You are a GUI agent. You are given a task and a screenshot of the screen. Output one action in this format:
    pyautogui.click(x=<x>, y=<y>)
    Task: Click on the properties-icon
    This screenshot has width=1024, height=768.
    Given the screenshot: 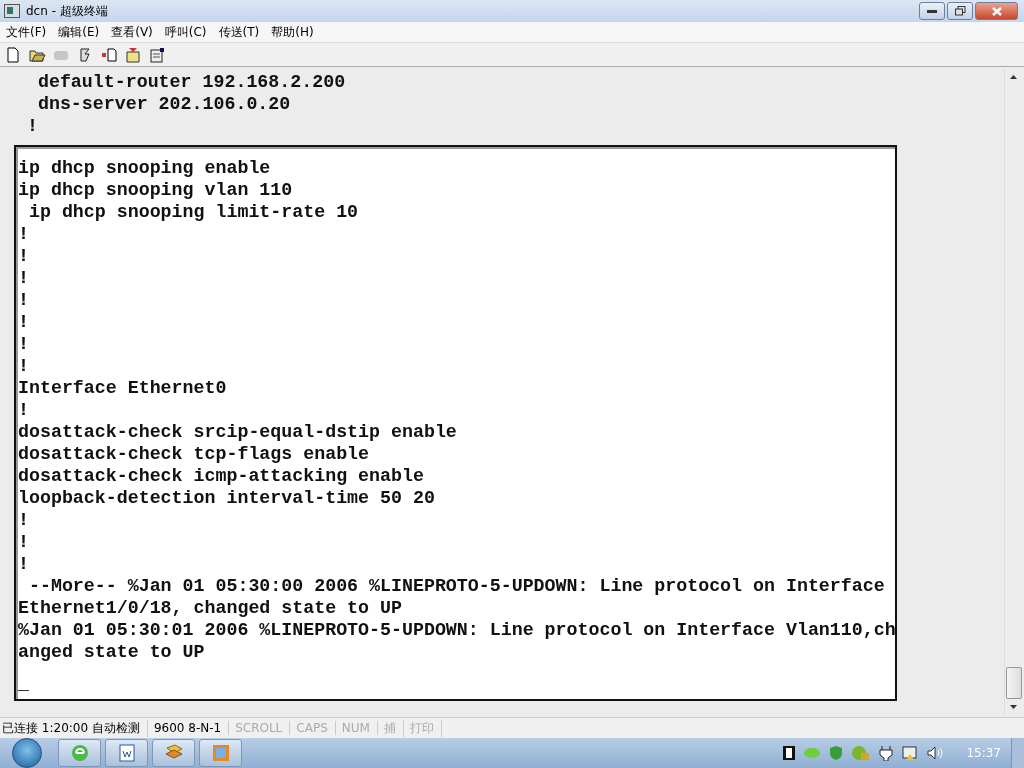 What is the action you would take?
    pyautogui.click(x=157, y=54)
    